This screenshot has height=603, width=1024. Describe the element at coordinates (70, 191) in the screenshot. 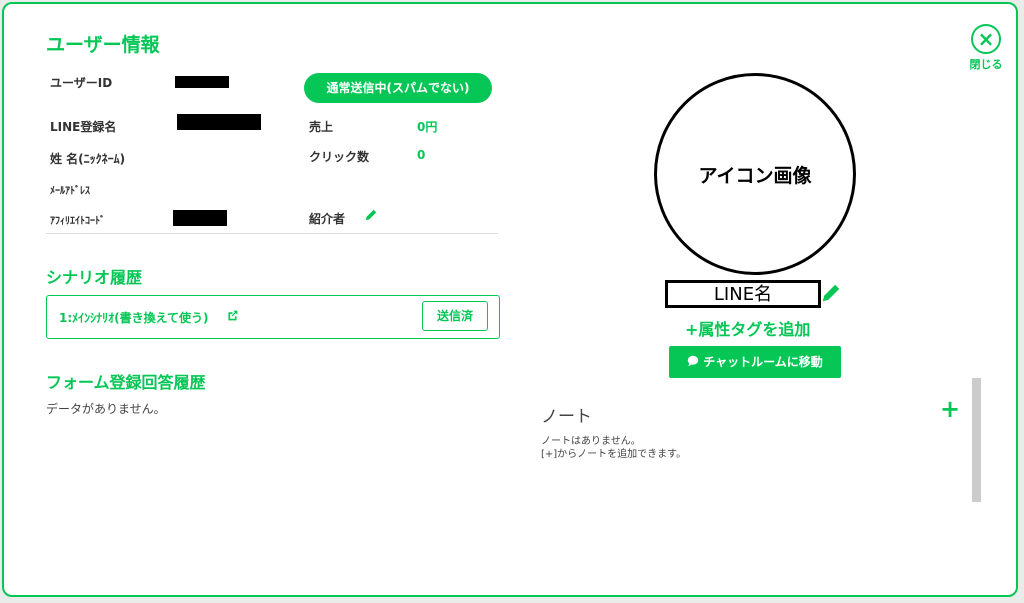

I see `email-label: ﾒｰﾙｱﾄﾞﾚｽ` at that location.